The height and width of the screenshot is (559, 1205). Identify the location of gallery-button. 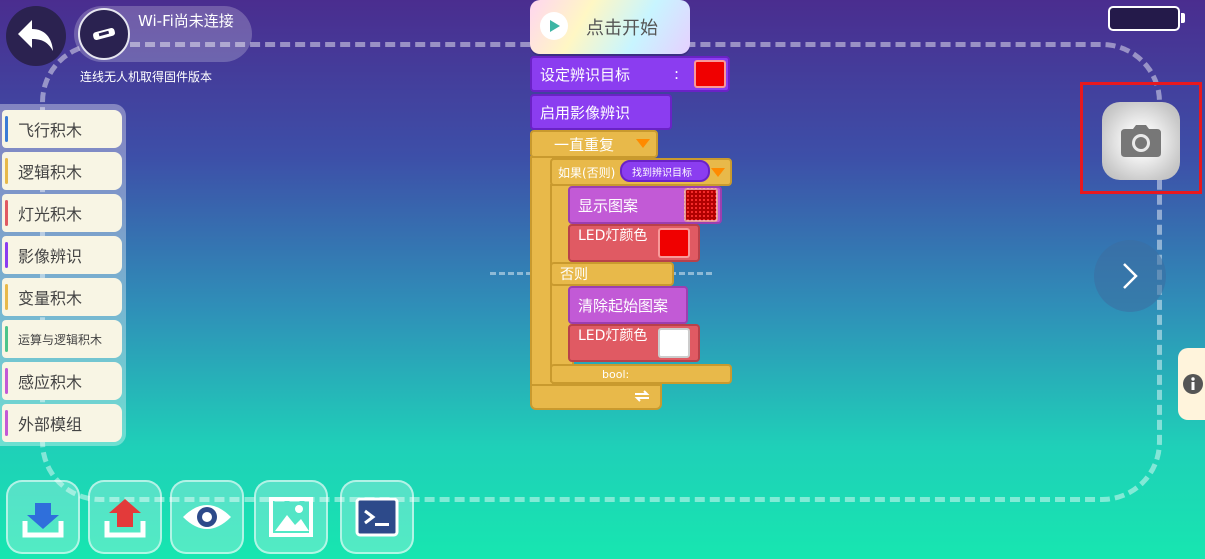
(291, 517).